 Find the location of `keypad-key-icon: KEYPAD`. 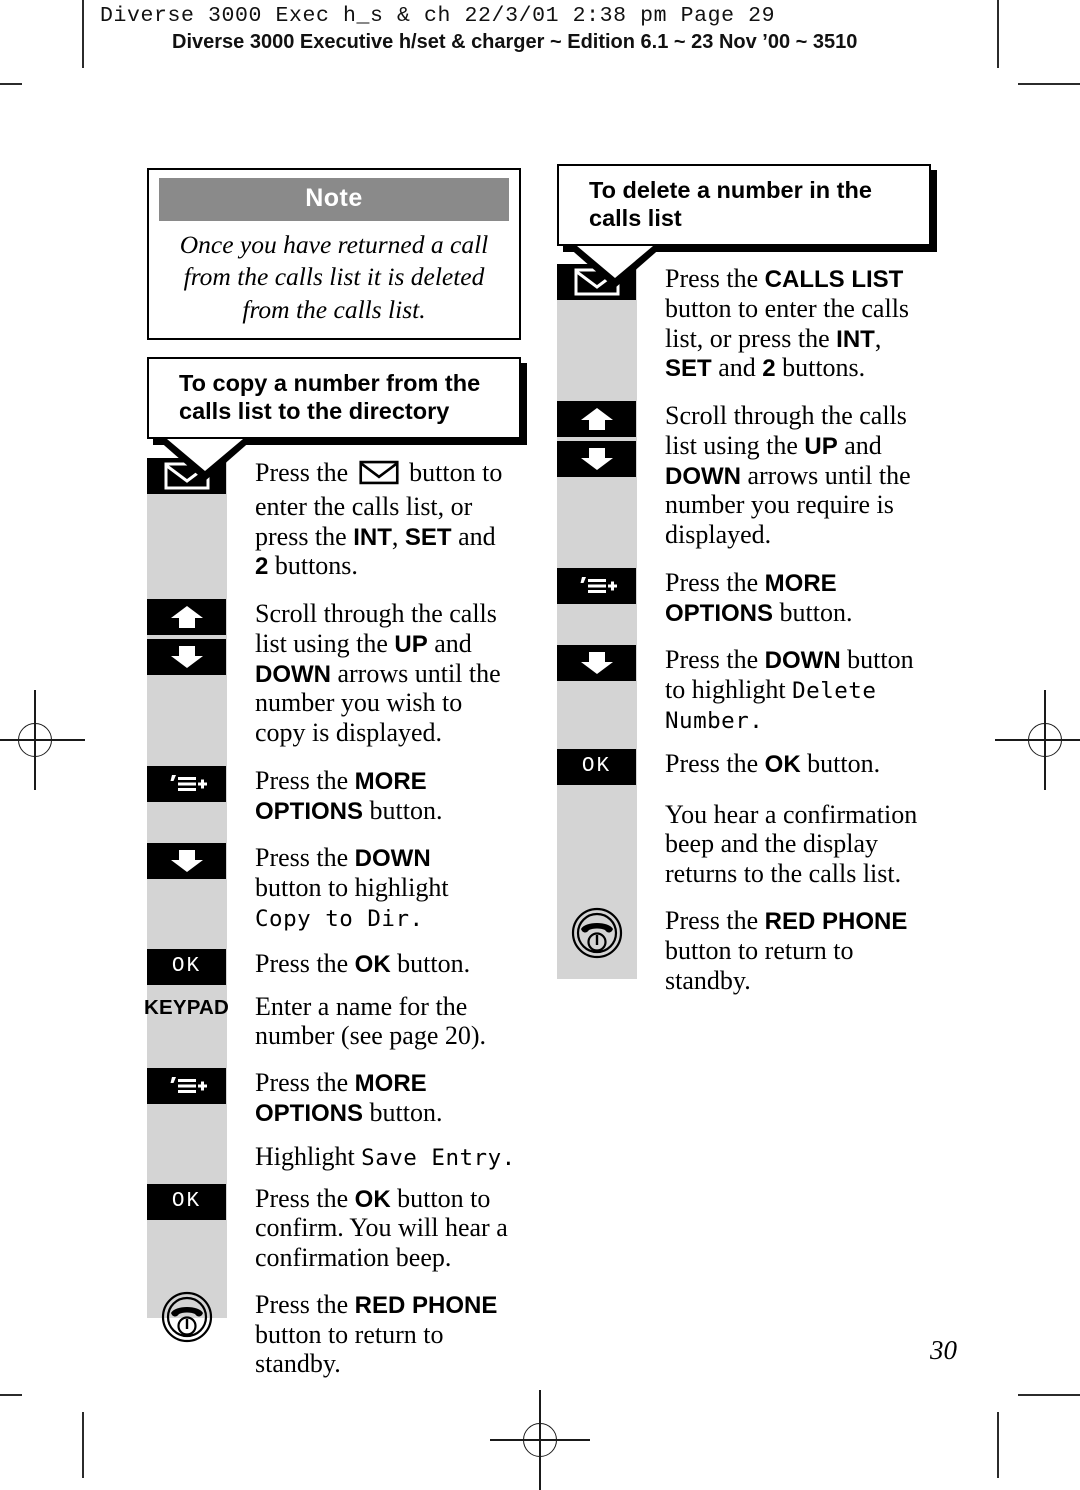

keypad-key-icon: KEYPAD is located at coordinates (186, 1008).